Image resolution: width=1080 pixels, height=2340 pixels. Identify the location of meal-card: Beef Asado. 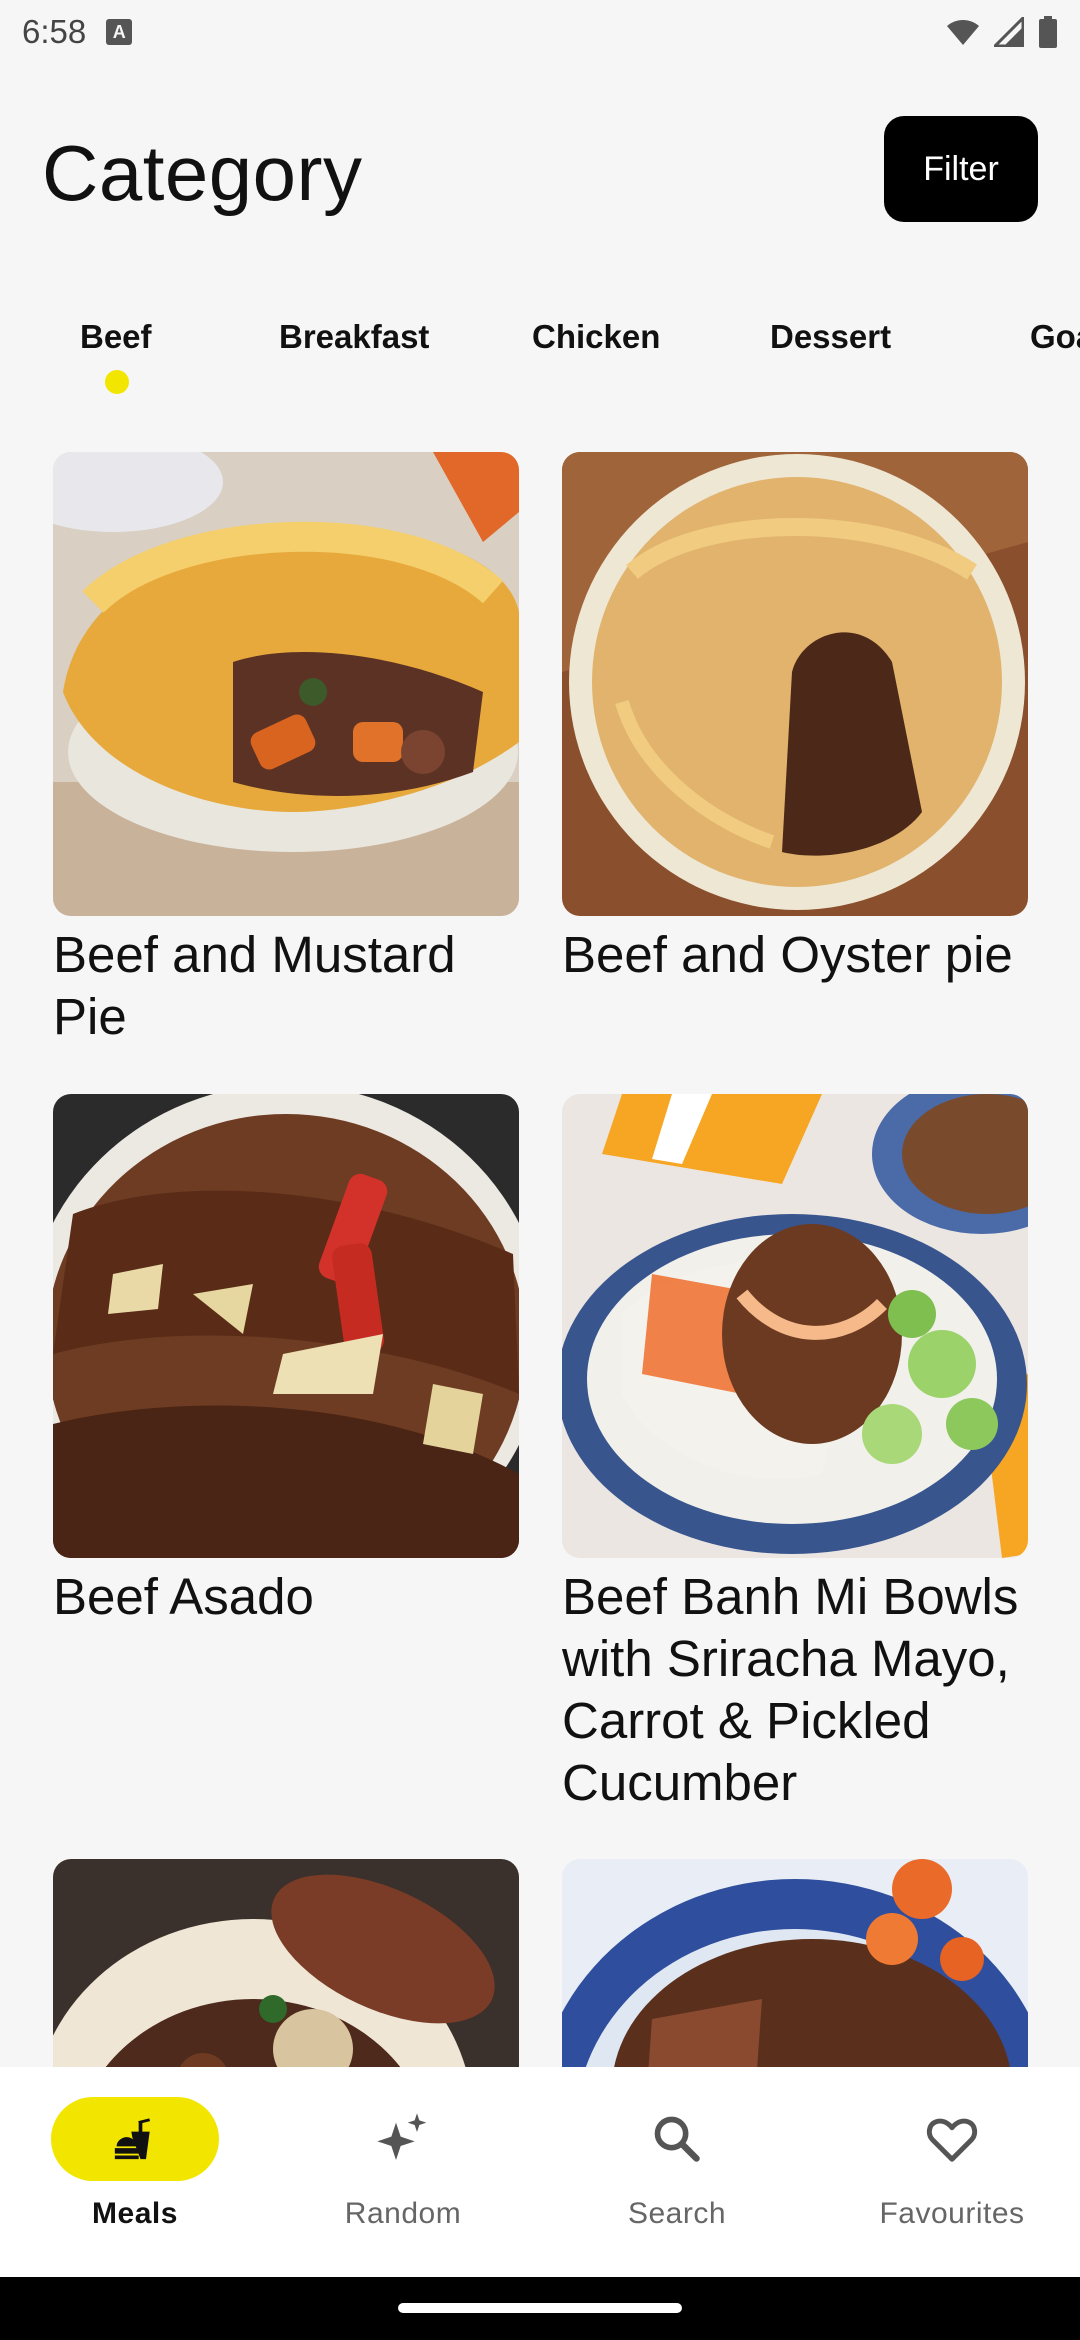
(286, 1361).